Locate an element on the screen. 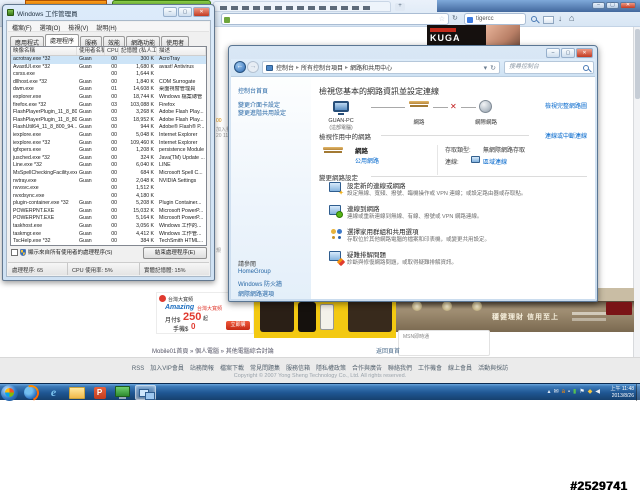 The width and height of the screenshot is (640, 502). local-connection-link: 區域連線 is located at coordinates (495, 161).